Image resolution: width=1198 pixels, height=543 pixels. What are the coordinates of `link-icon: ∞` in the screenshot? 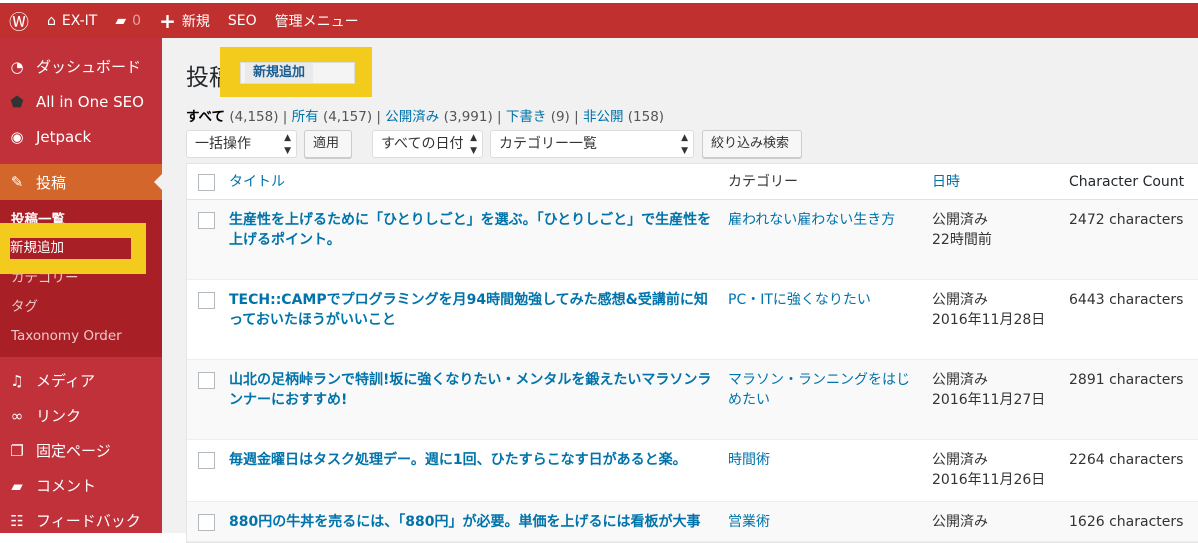 It's located at (17, 415).